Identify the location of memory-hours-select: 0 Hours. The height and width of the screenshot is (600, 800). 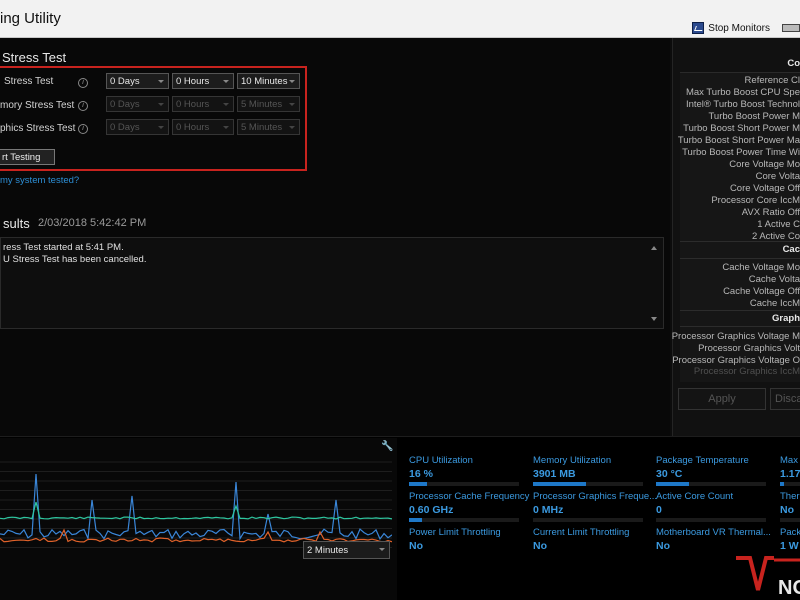
(203, 104).